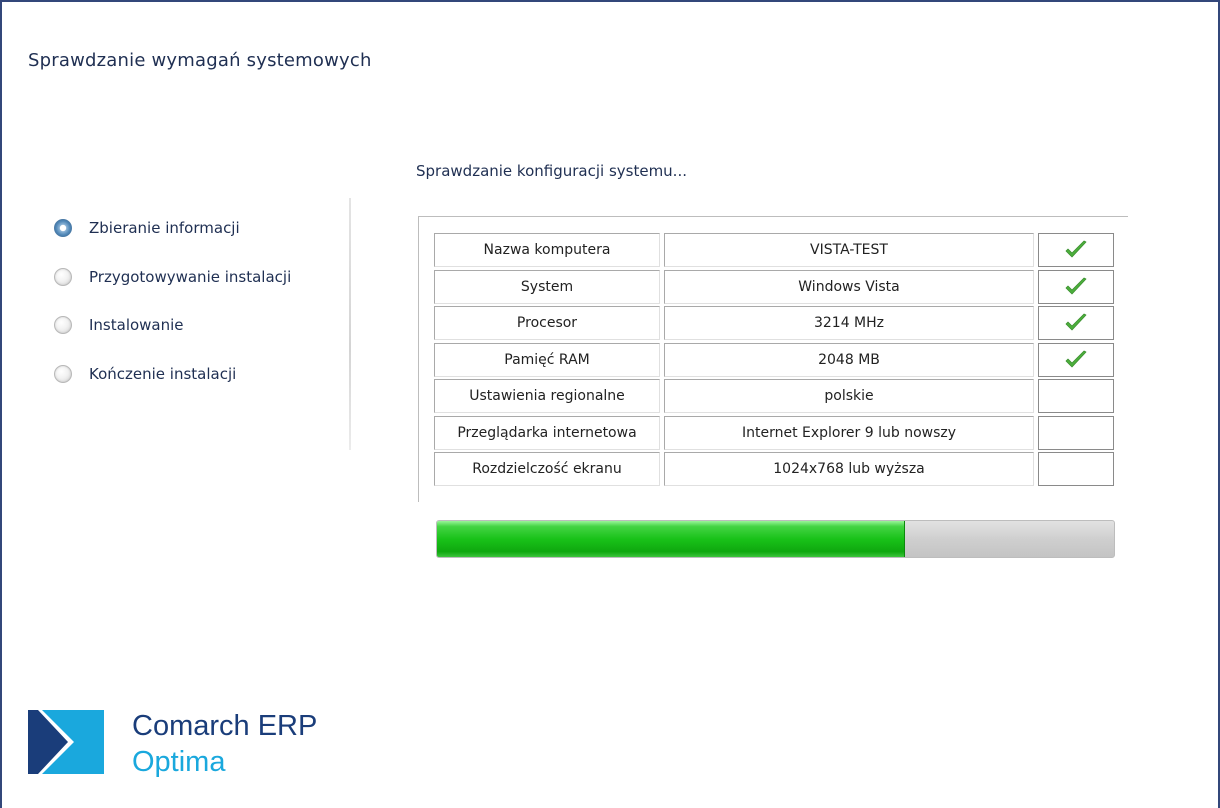 This screenshot has height=808, width=1220. Describe the element at coordinates (849, 286) in the screenshot. I see `requirement-value: Windows Vista` at that location.